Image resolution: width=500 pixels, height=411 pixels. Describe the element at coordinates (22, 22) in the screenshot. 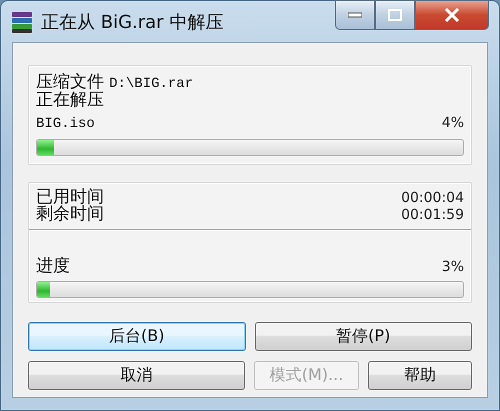

I see `stacked-books-icon` at that location.